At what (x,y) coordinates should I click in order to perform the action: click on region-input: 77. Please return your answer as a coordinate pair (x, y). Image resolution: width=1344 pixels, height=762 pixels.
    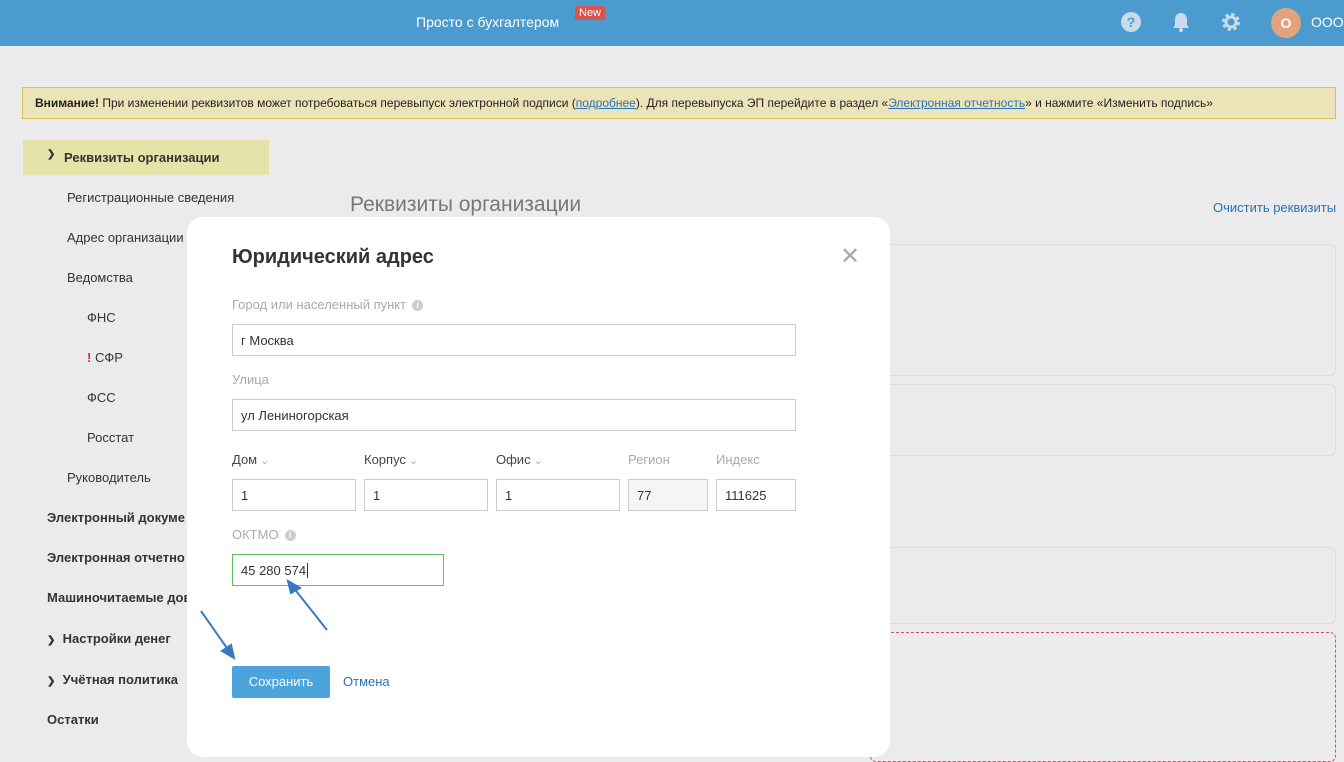
    Looking at the image, I should click on (668, 495).